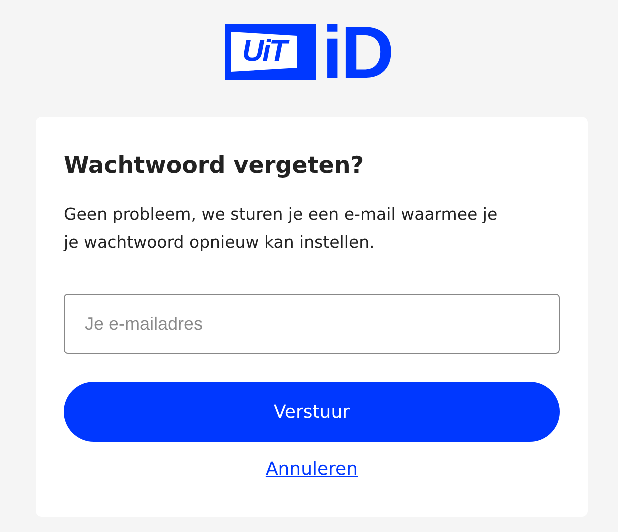 This screenshot has height=532, width=618. Describe the element at coordinates (215, 166) in the screenshot. I see `card-title: Wachtwoord vergeten?` at that location.